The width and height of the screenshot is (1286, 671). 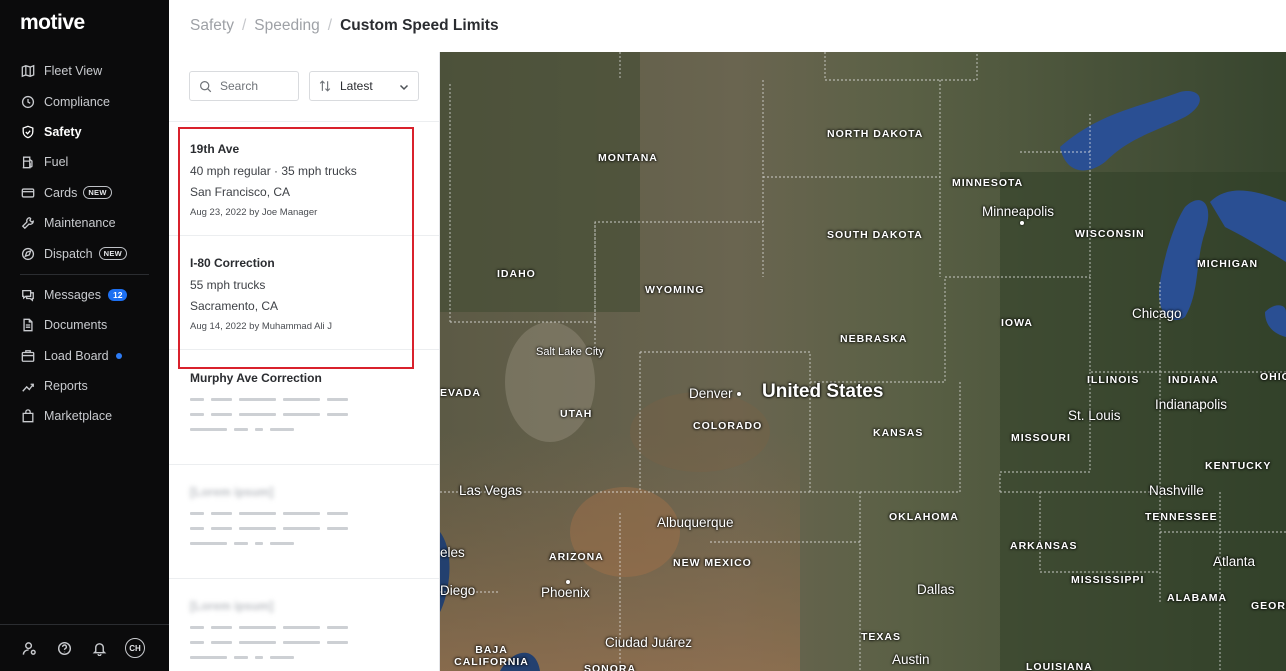 I want to click on sidebar-item-messages: Messages 12, so click(x=84, y=295).